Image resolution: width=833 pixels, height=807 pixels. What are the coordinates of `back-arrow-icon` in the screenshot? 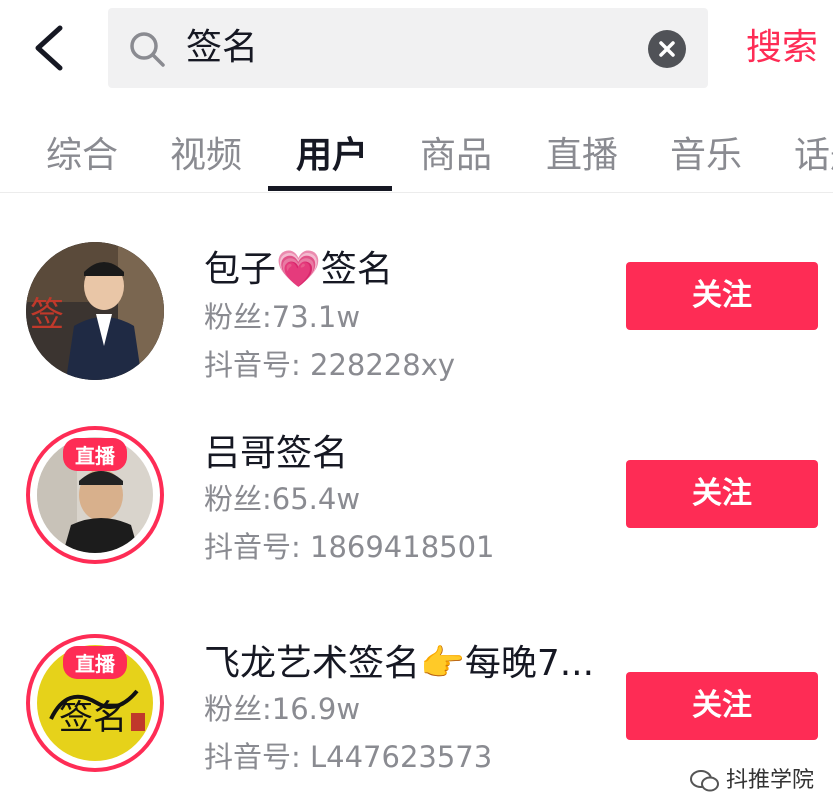 It's located at (50, 48).